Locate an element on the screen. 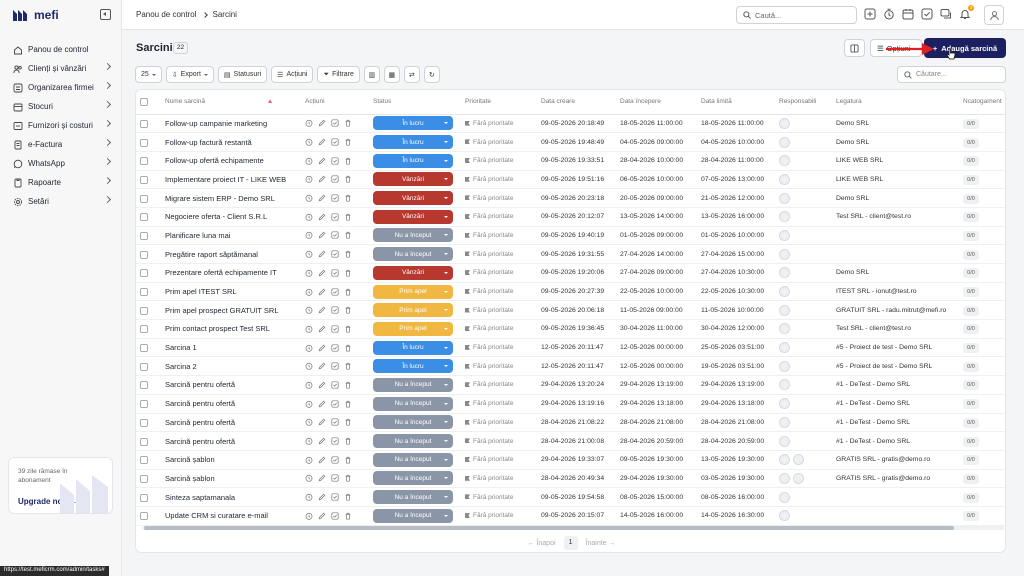 The image size is (1024, 576). sidebar-item-stocuri: Stocuri is located at coordinates (61, 106).